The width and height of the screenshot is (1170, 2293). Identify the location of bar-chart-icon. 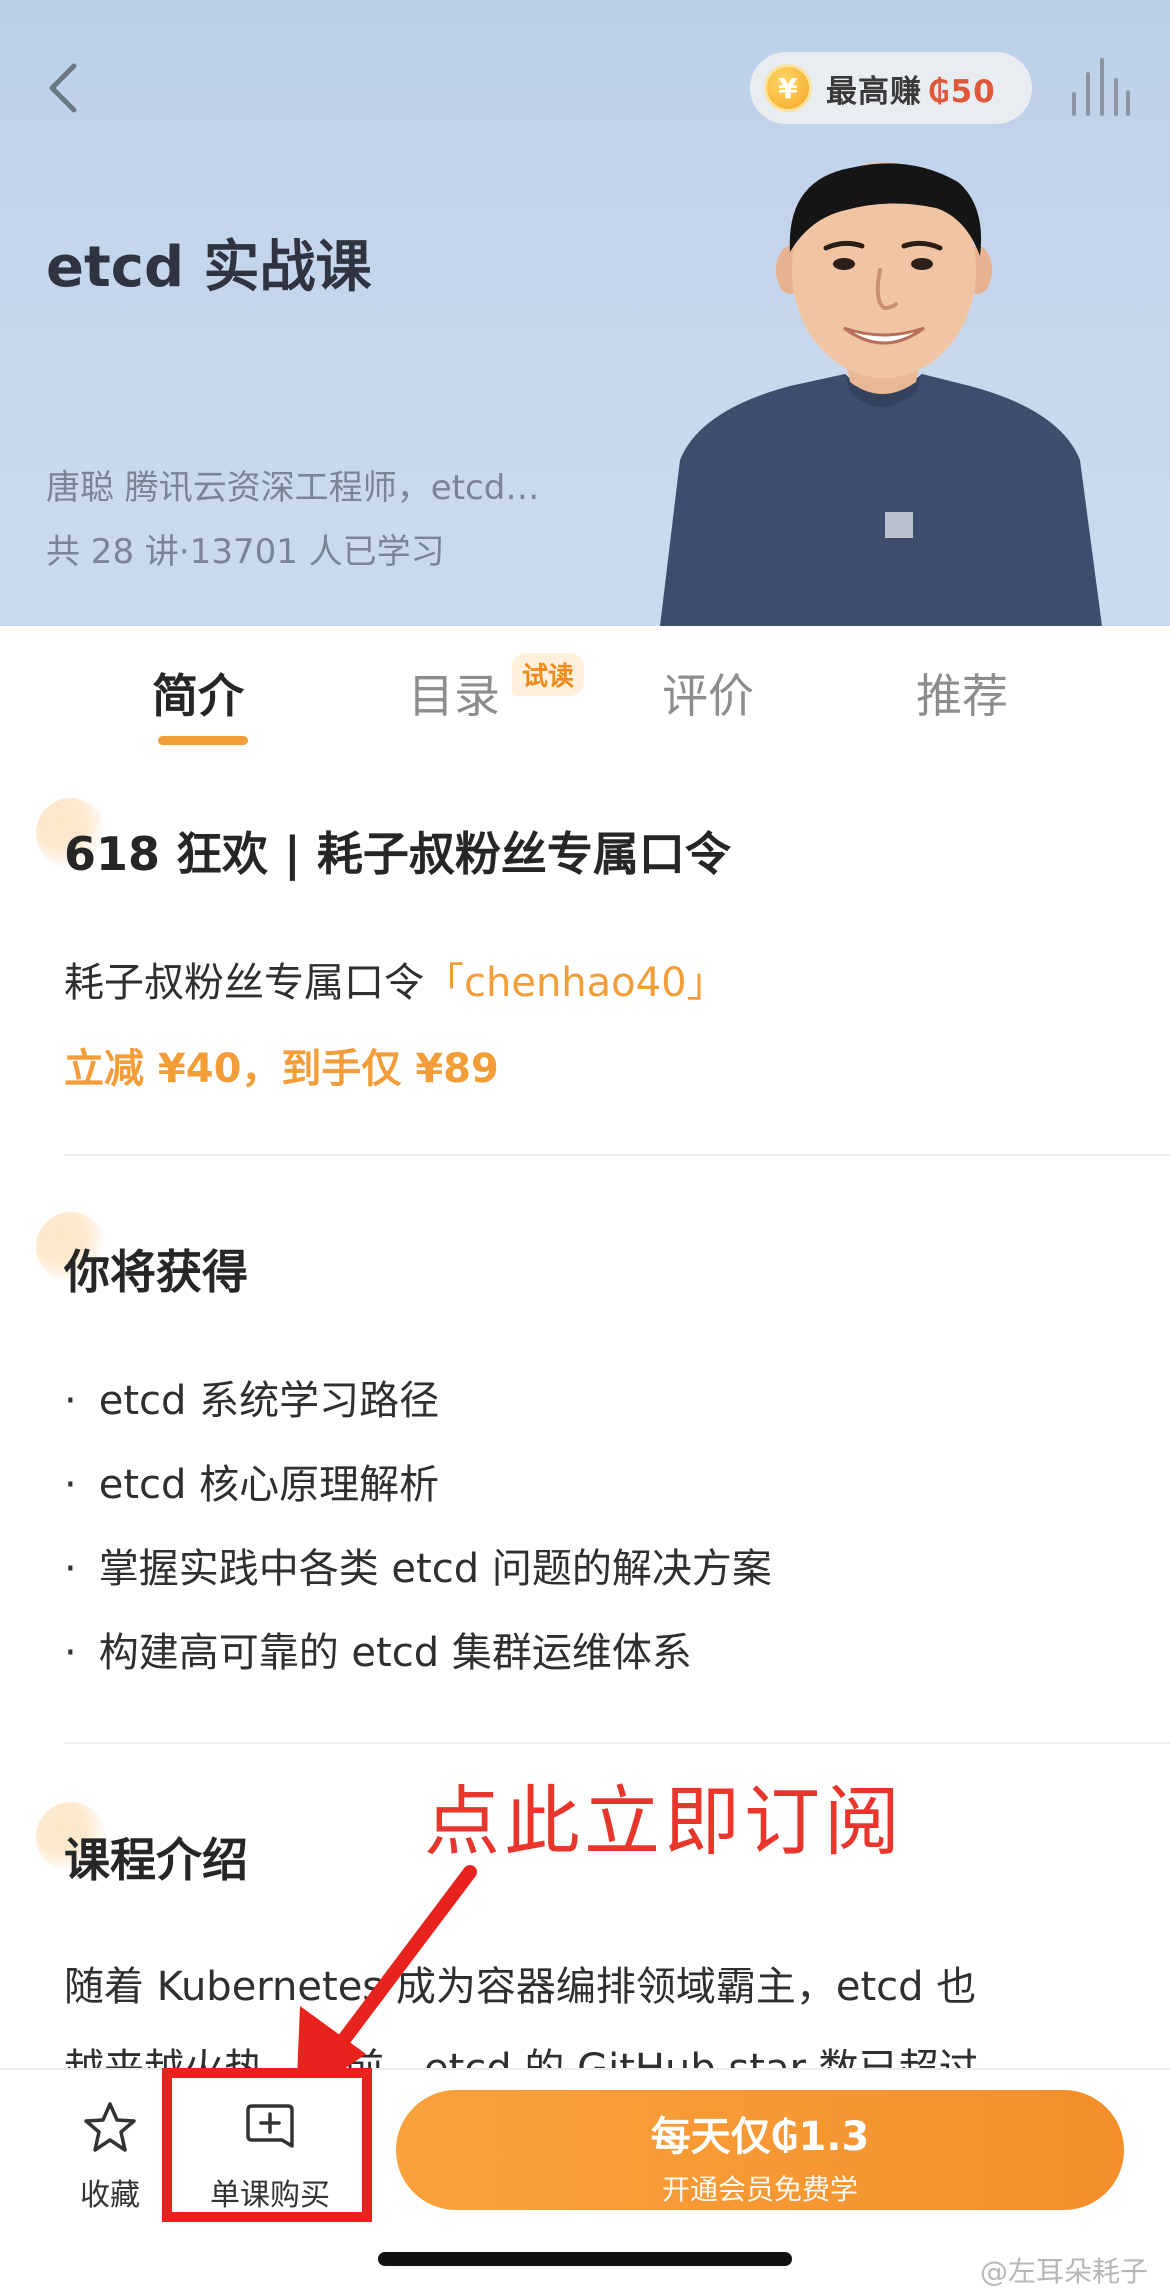
(1101, 87).